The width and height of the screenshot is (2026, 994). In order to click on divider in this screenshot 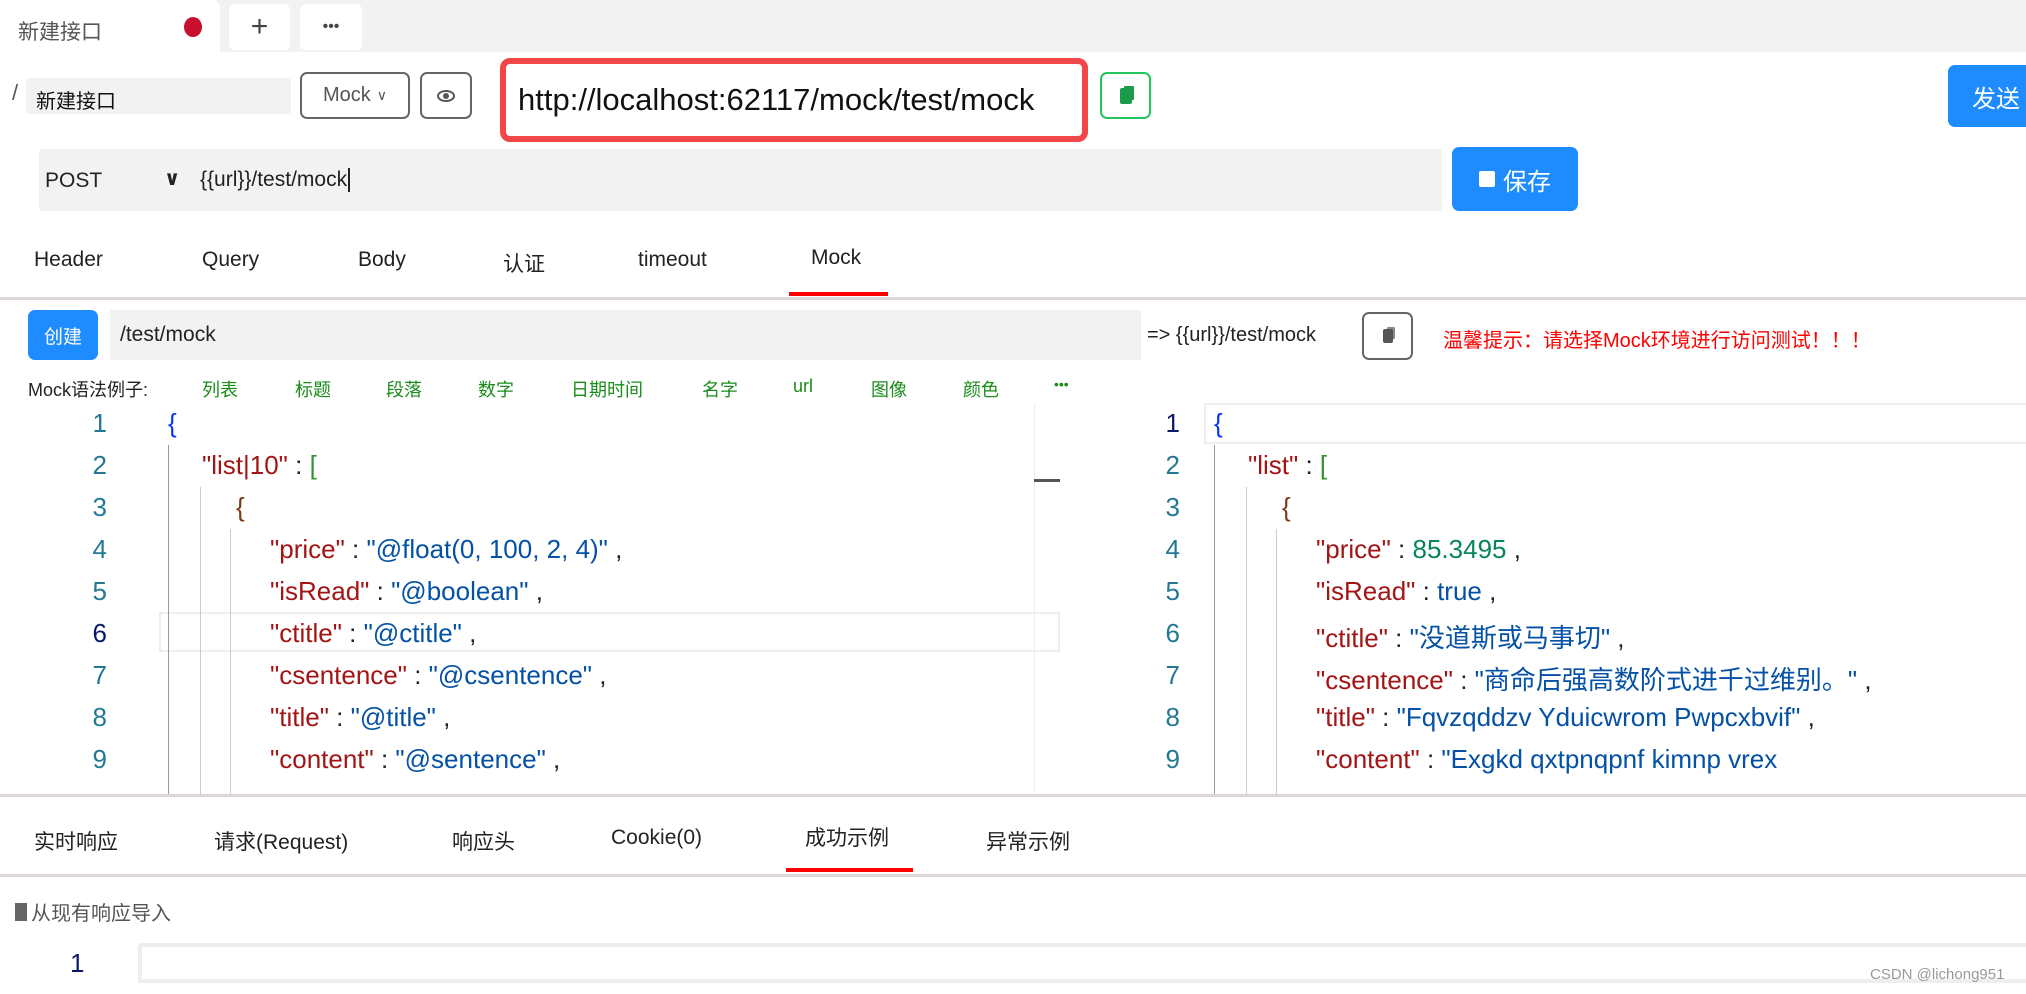, I will do `click(1013, 795)`.